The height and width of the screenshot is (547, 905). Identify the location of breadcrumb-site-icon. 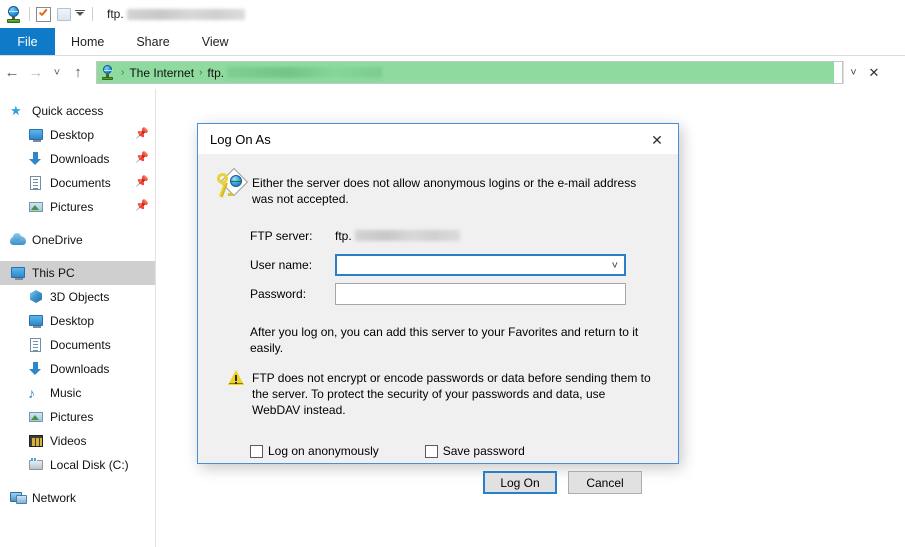
(108, 72).